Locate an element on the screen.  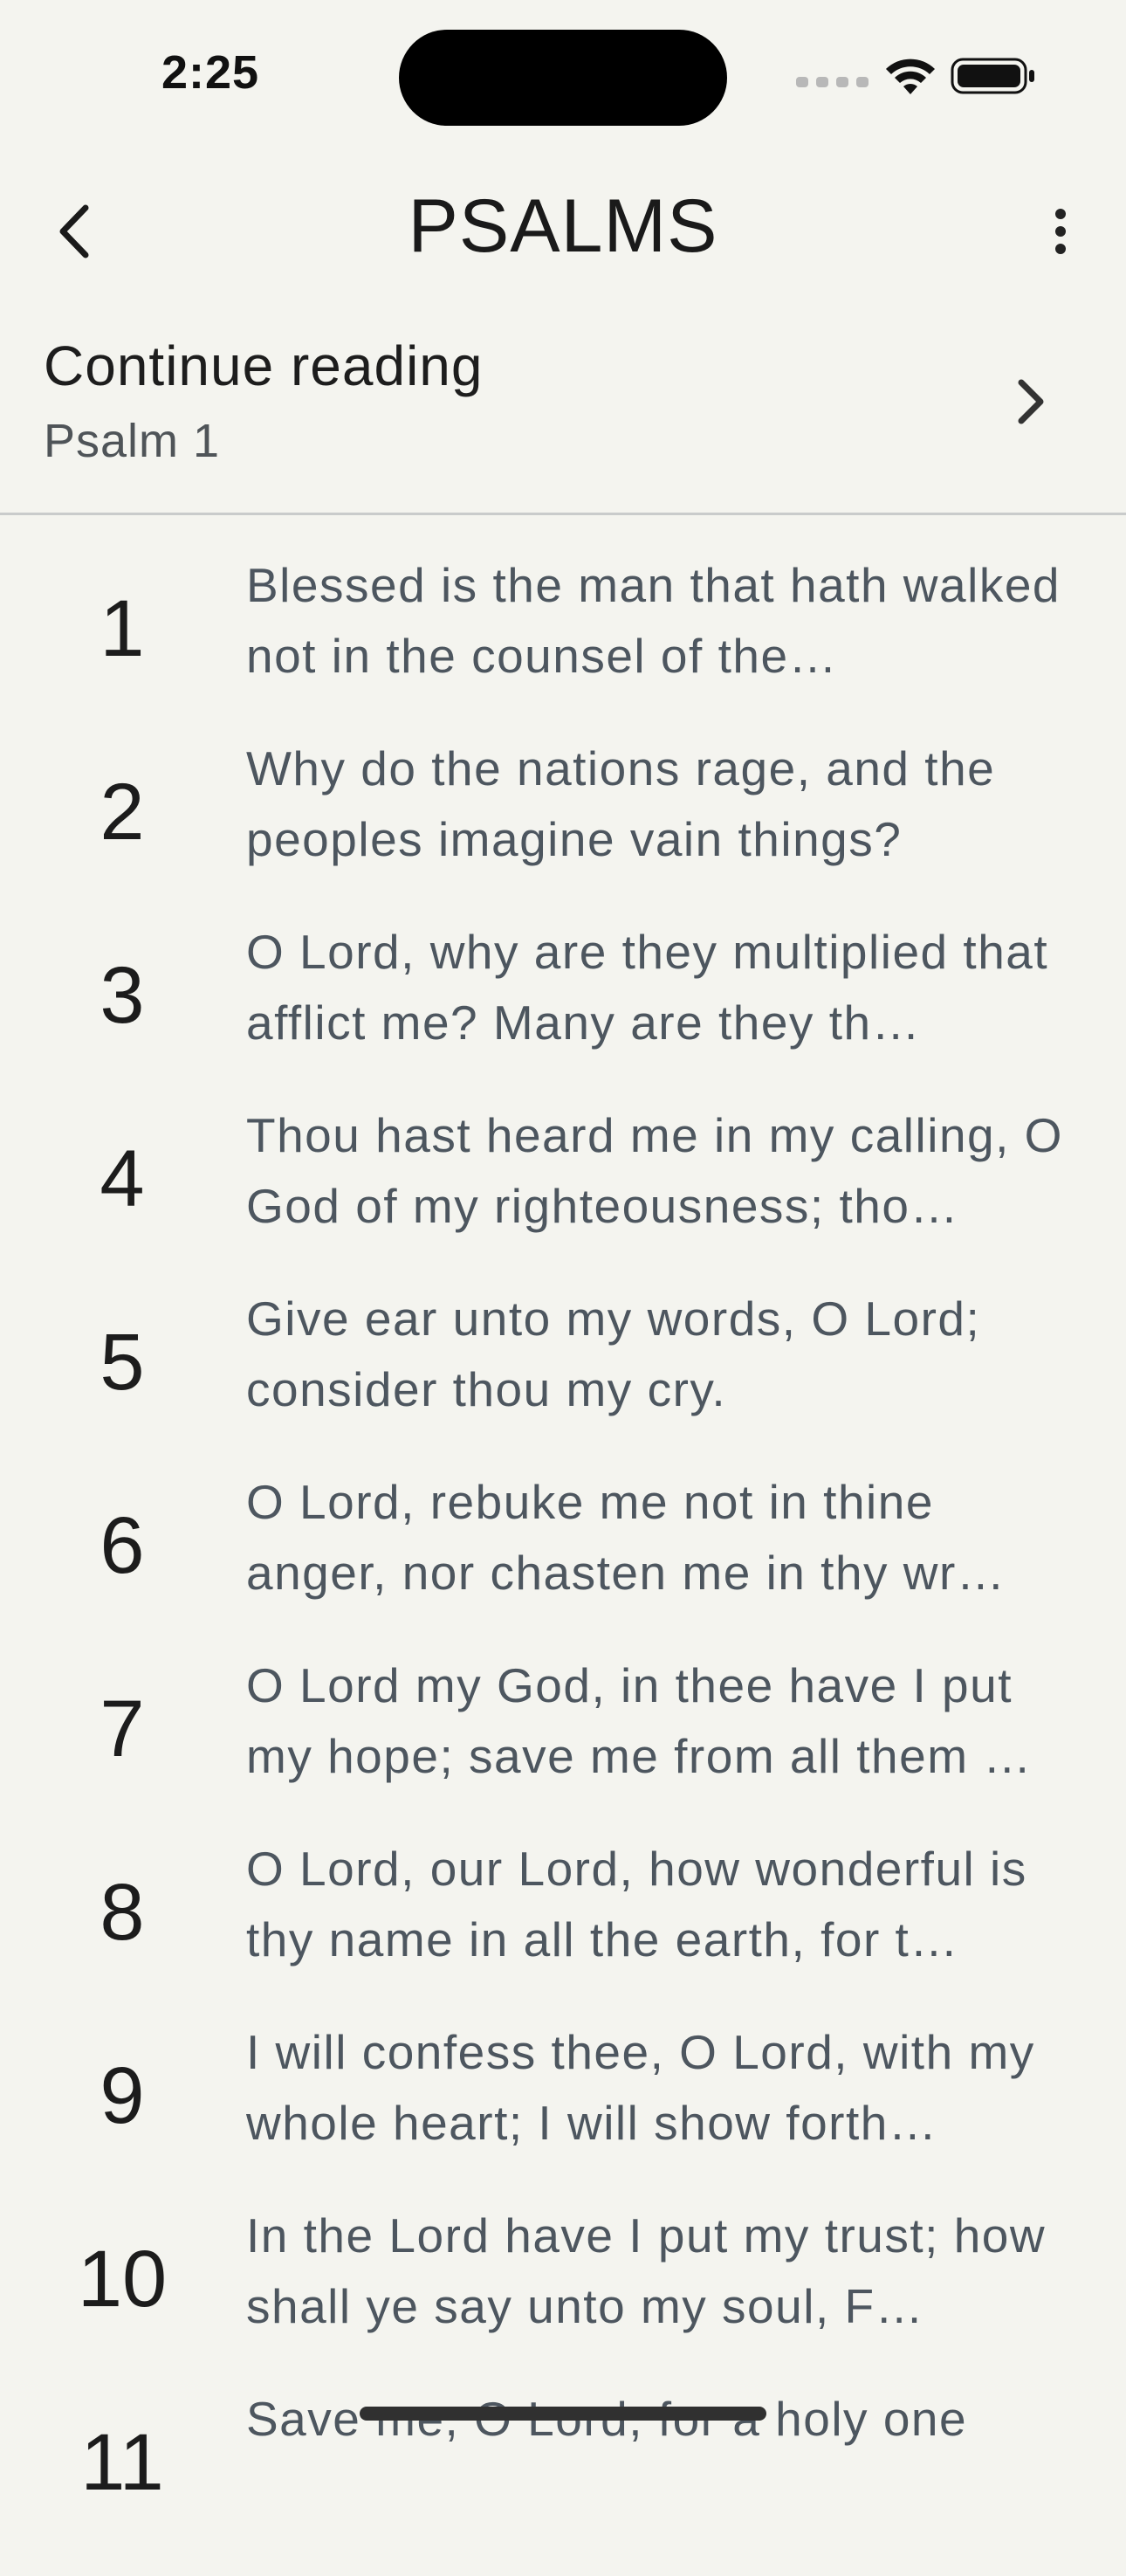
more-vertical-icon is located at coordinates (1060, 231).